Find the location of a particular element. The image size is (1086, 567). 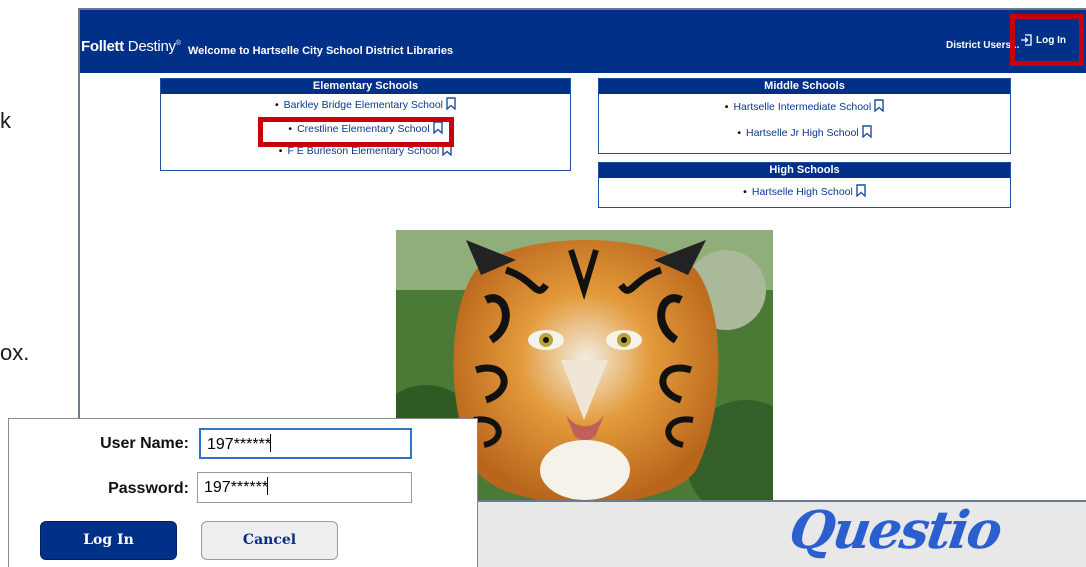

graphic-lettering: Questio is located at coordinates (895, 530).